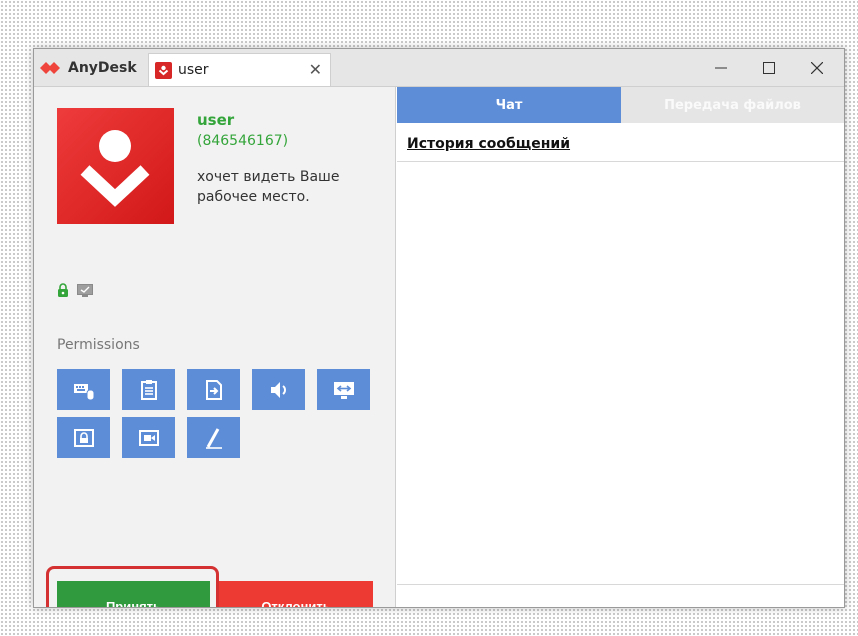  I want to click on user-id: (846546167), so click(243, 141).